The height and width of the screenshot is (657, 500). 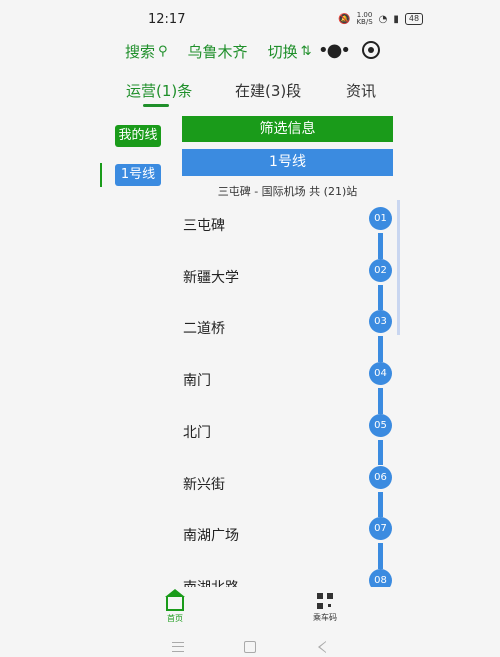 I want to click on search-button: 搜索 ⚲, so click(x=146, y=51).